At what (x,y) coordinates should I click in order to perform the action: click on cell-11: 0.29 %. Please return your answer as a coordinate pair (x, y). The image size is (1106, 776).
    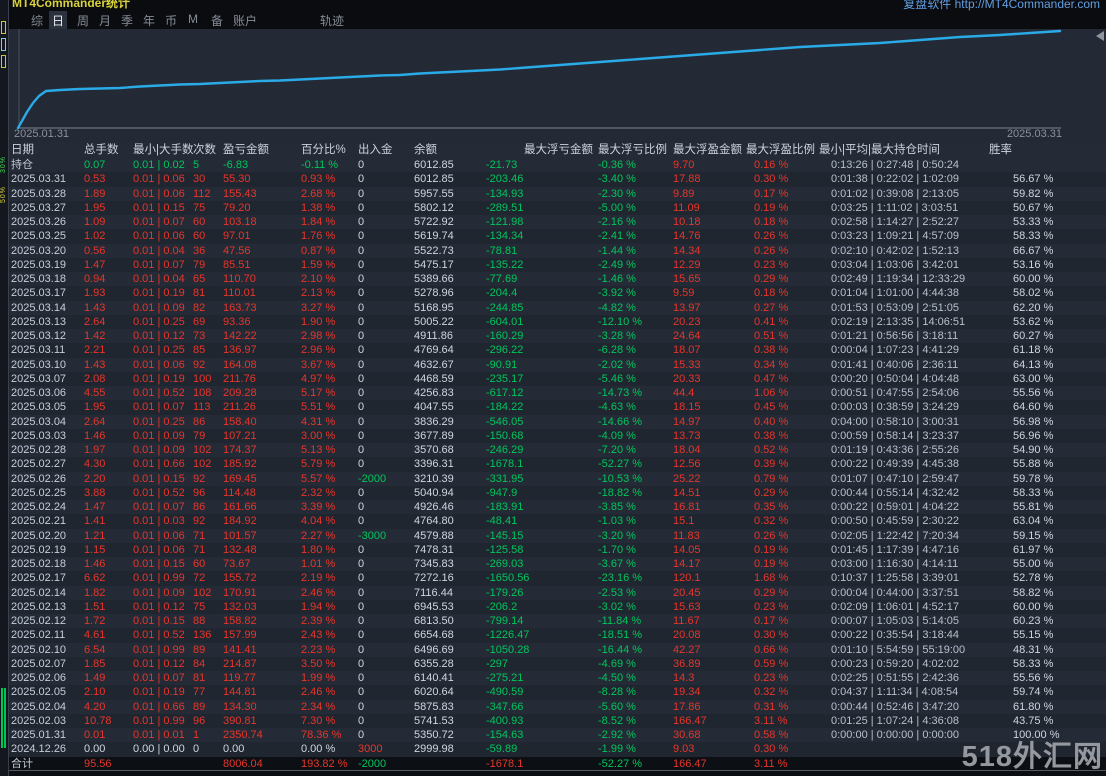
    Looking at the image, I should click on (771, 492).